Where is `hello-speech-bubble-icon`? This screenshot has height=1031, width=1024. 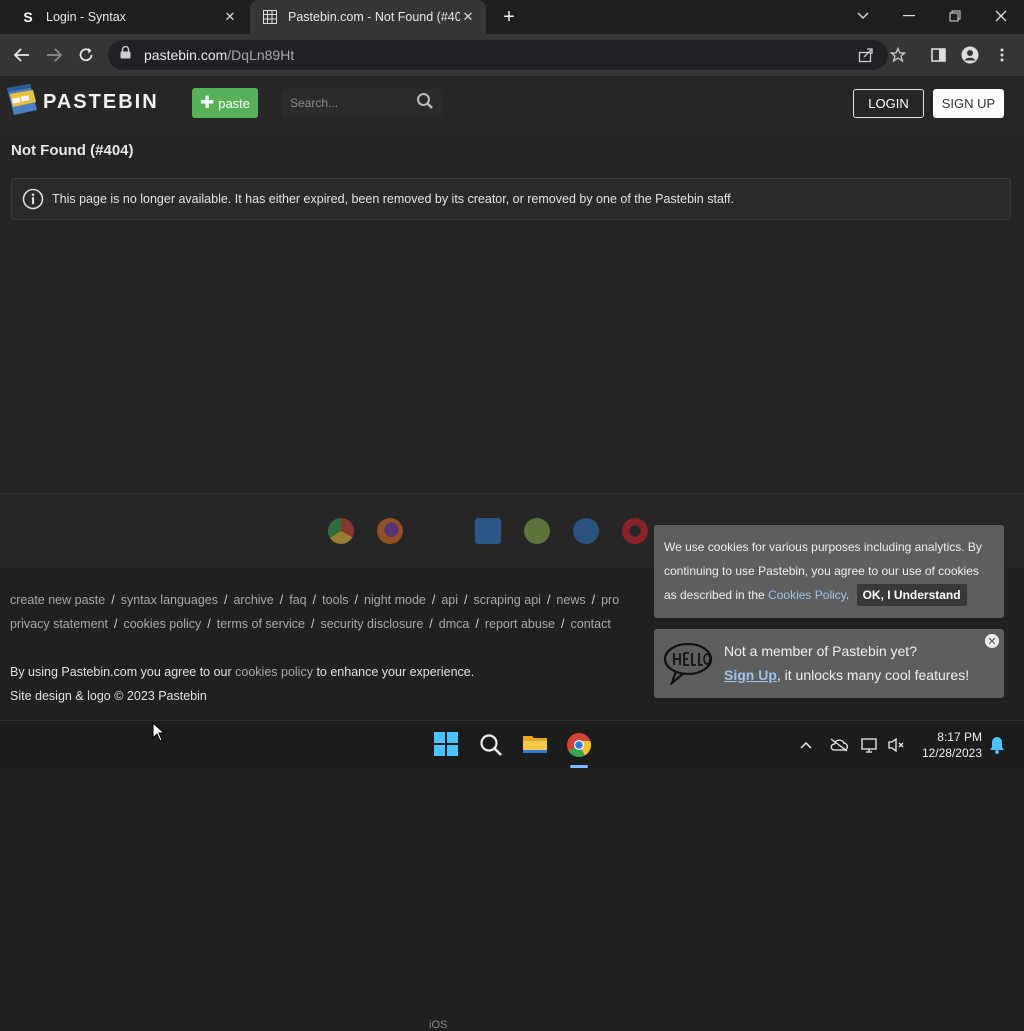
hello-speech-bubble-icon is located at coordinates (688, 664).